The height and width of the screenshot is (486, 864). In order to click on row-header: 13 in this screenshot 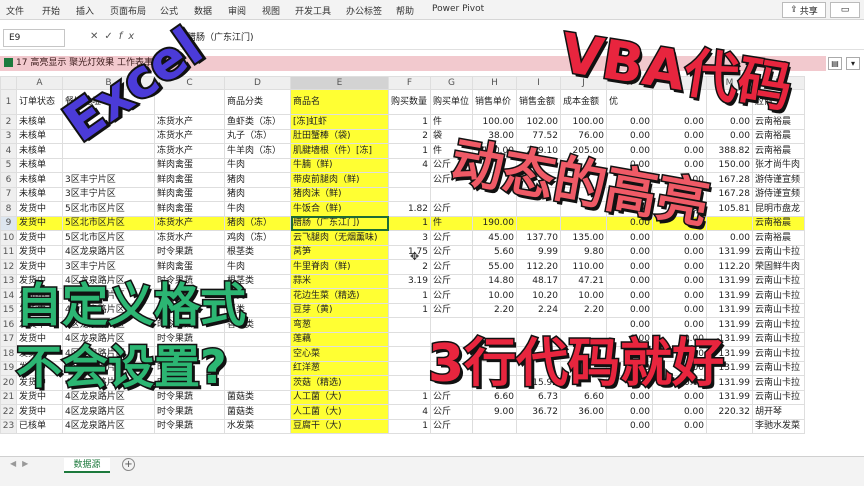, I will do `click(8, 281)`.